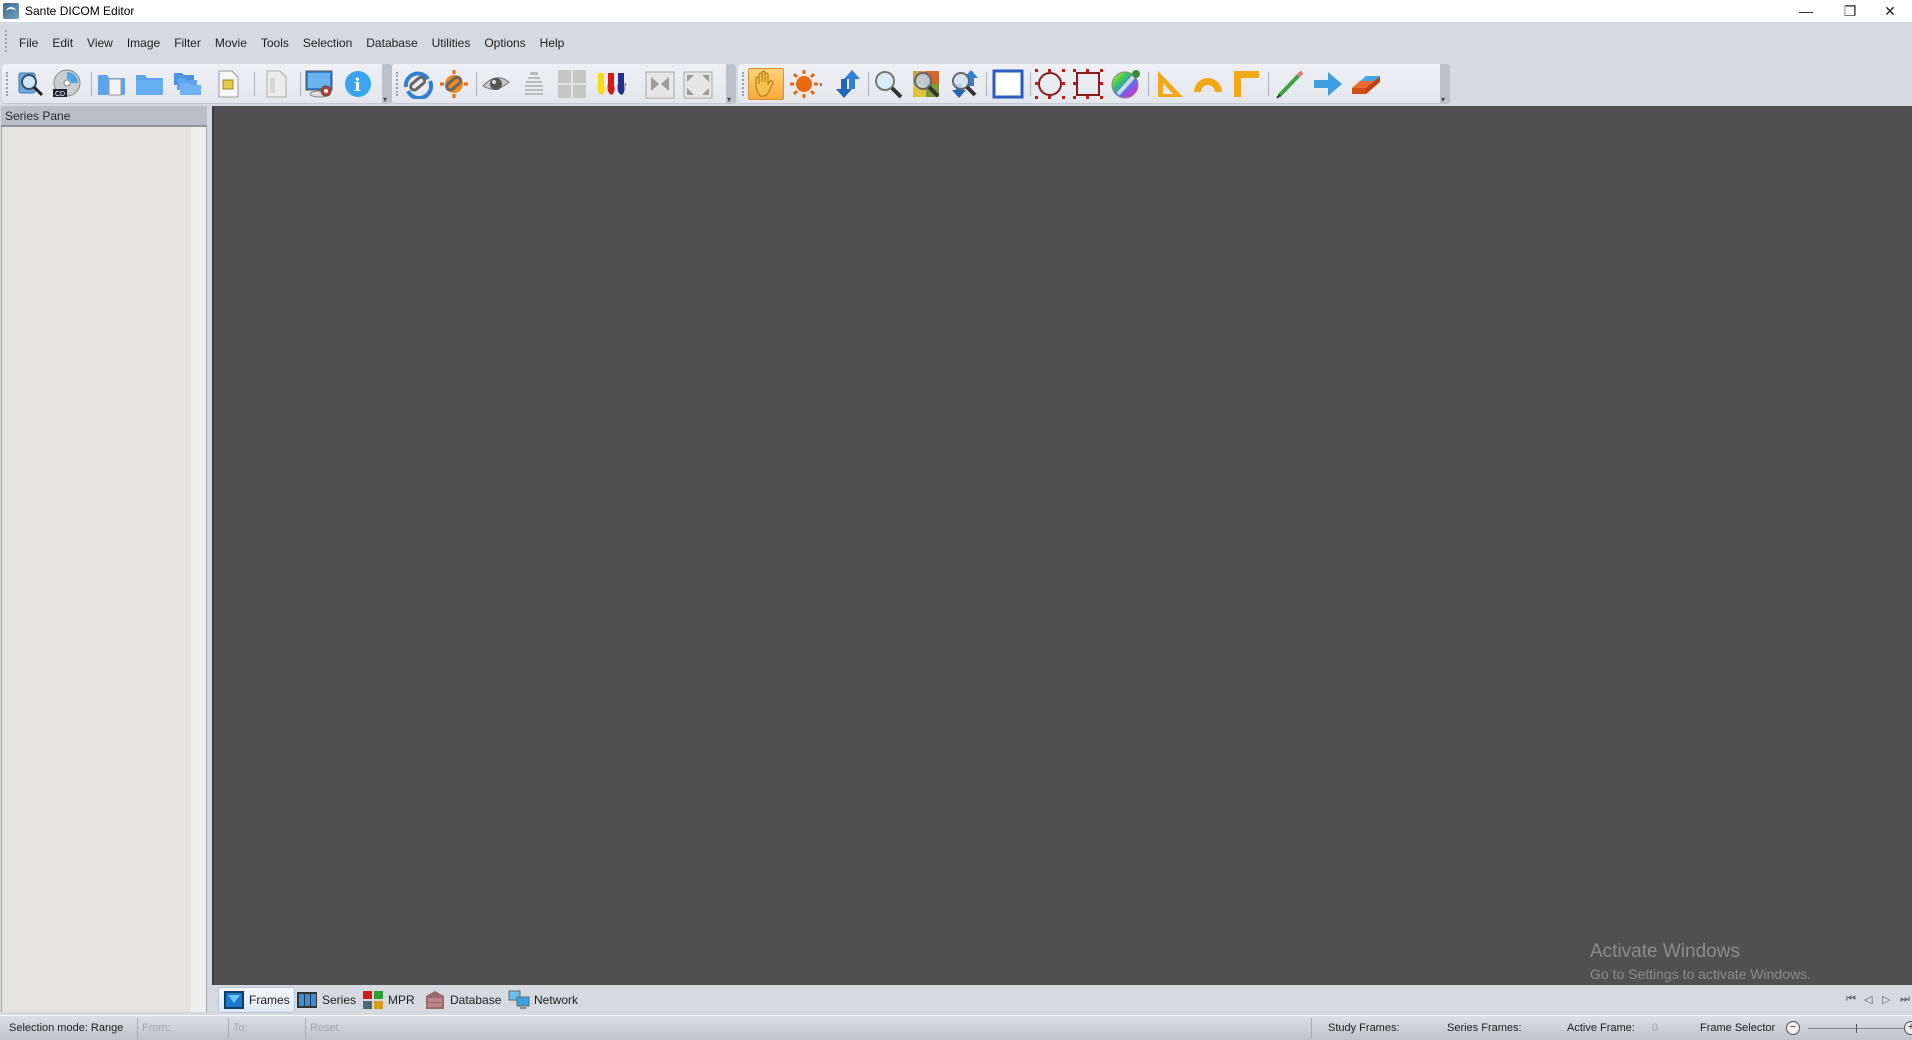  What do you see at coordinates (1328, 84) in the screenshot?
I see `arrow-icon` at bounding box center [1328, 84].